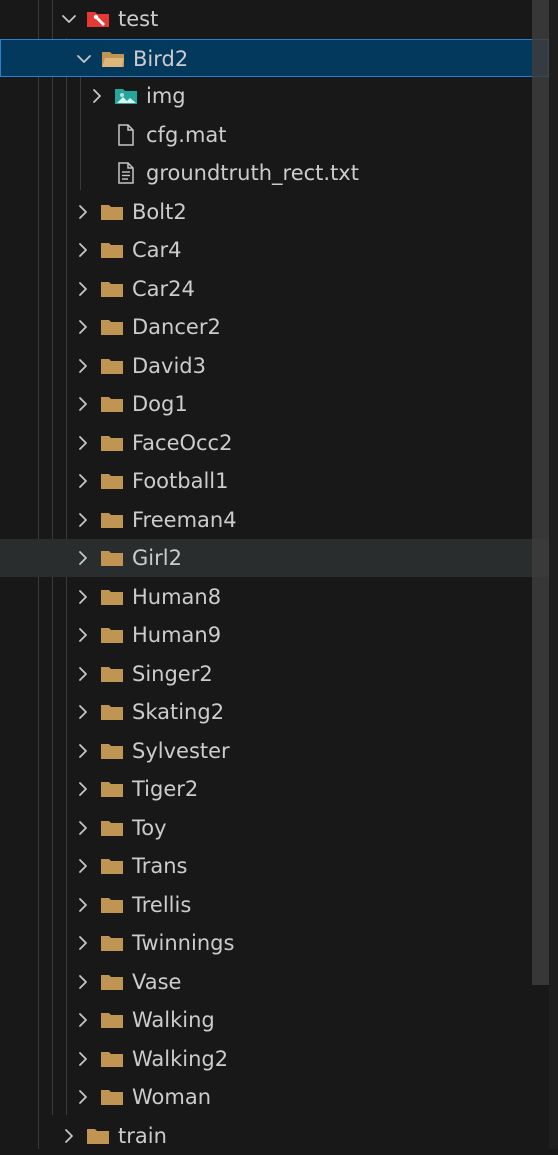  I want to click on tree-item-freeman4: Freeman4, so click(274, 520).